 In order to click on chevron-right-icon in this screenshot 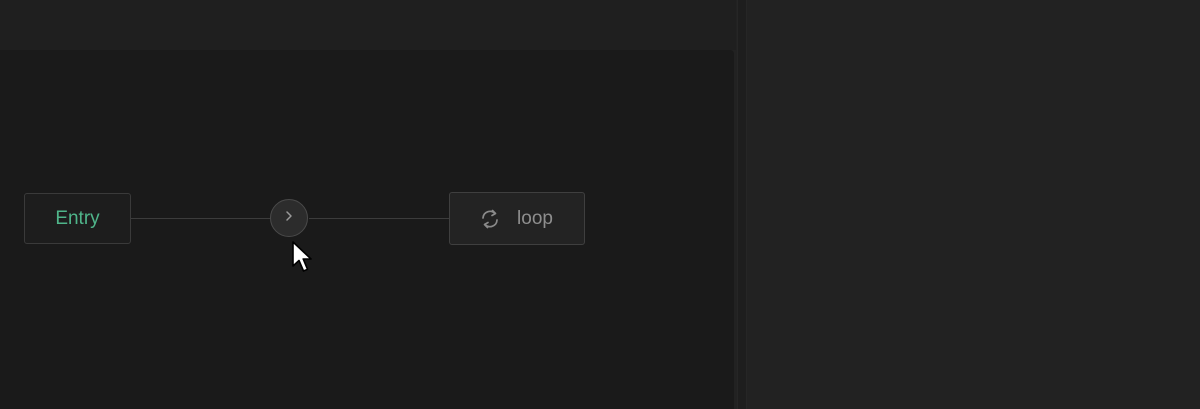, I will do `click(289, 218)`.